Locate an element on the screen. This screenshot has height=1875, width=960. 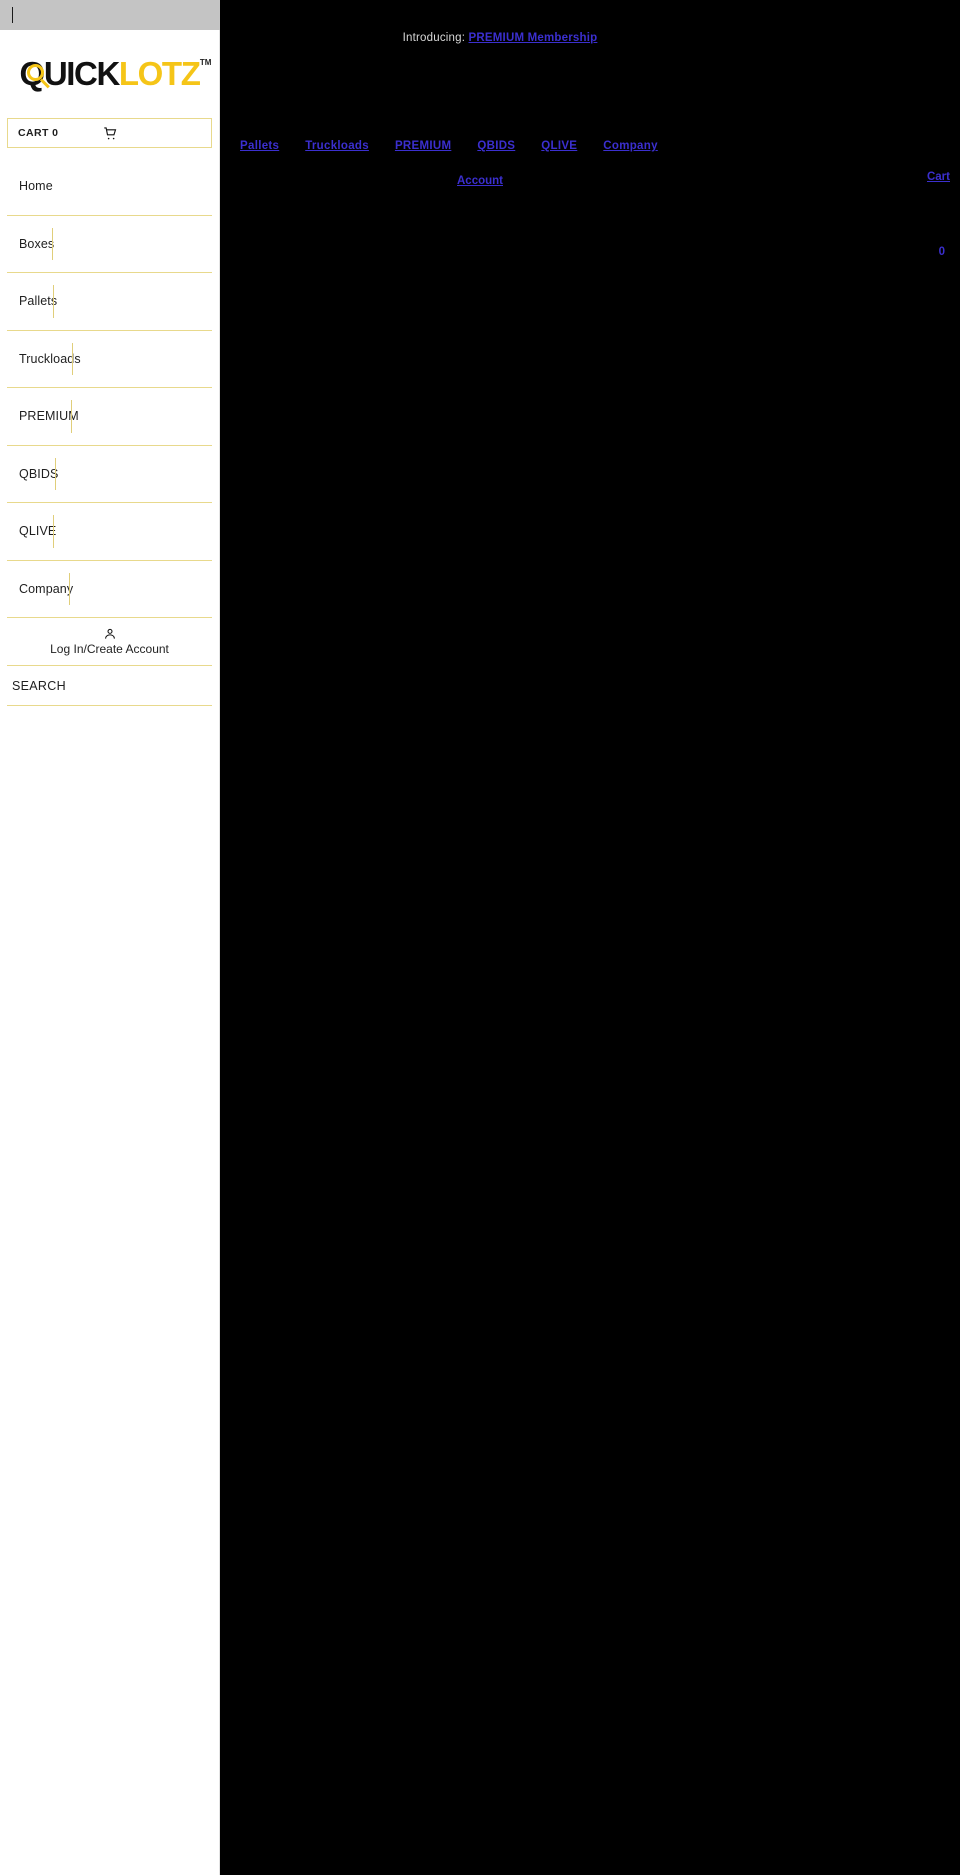
menu-item-truckloads: Truckloads is located at coordinates (109, 359).